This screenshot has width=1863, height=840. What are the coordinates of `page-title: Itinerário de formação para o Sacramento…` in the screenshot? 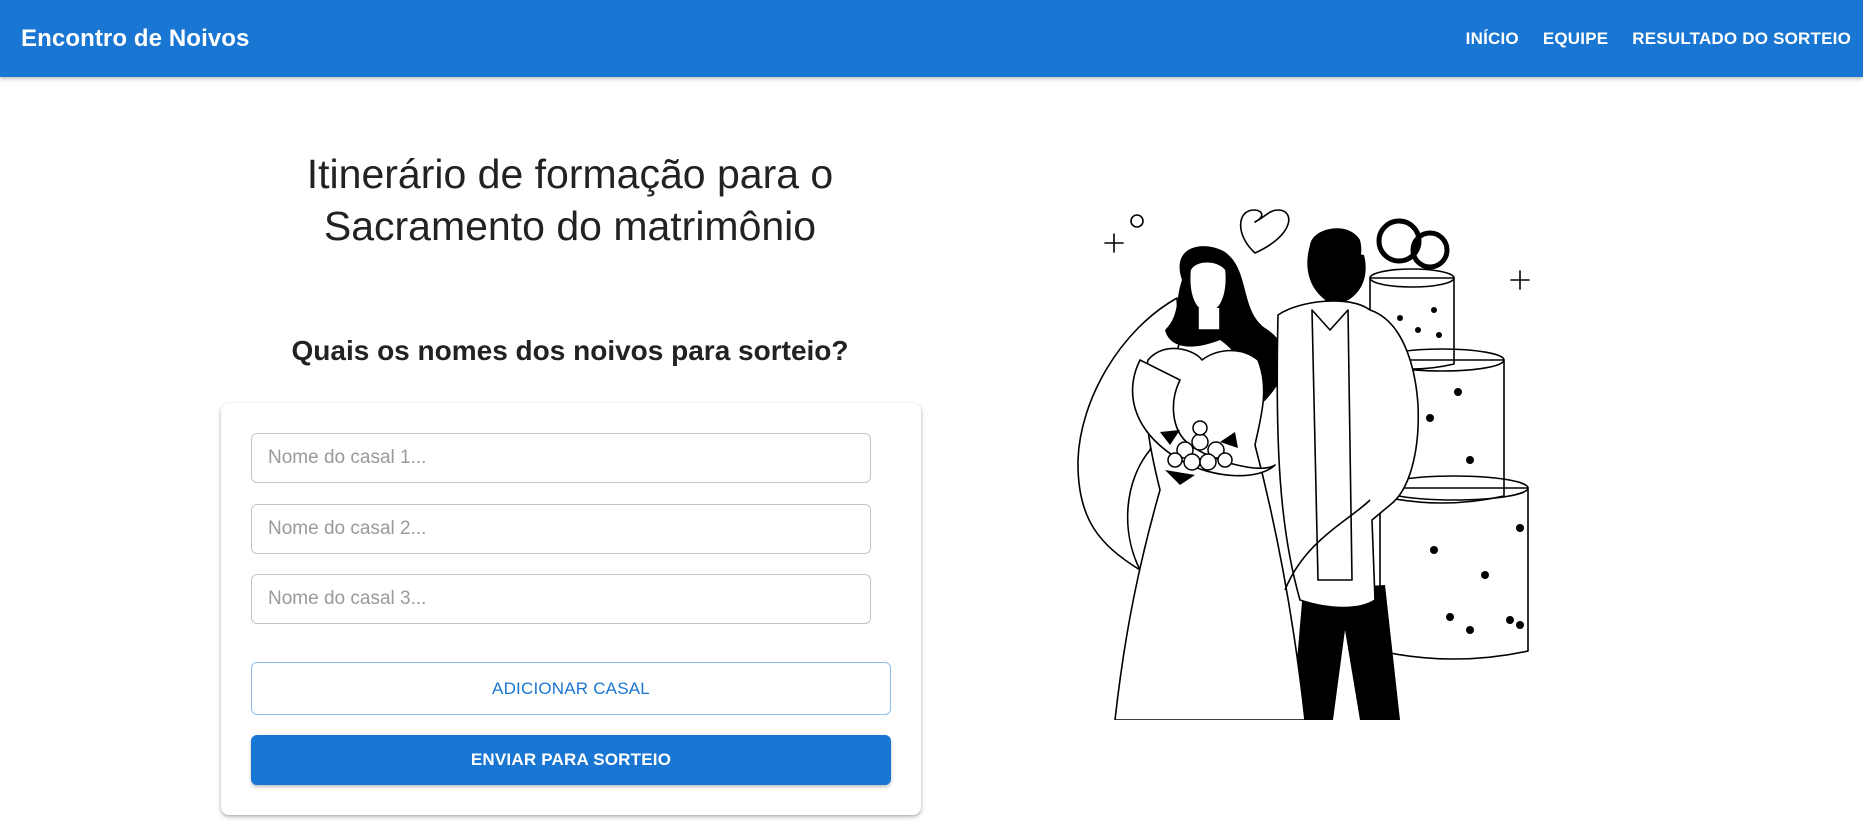 It's located at (570, 200).